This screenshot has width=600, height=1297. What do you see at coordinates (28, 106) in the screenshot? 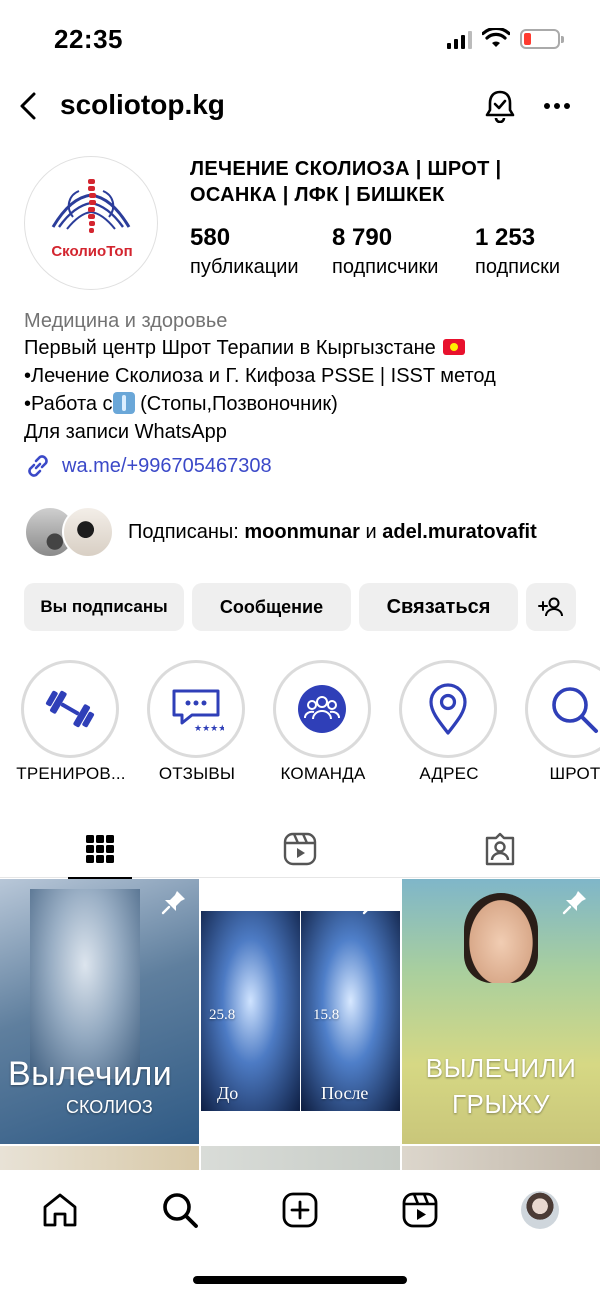
I see `back-button` at bounding box center [28, 106].